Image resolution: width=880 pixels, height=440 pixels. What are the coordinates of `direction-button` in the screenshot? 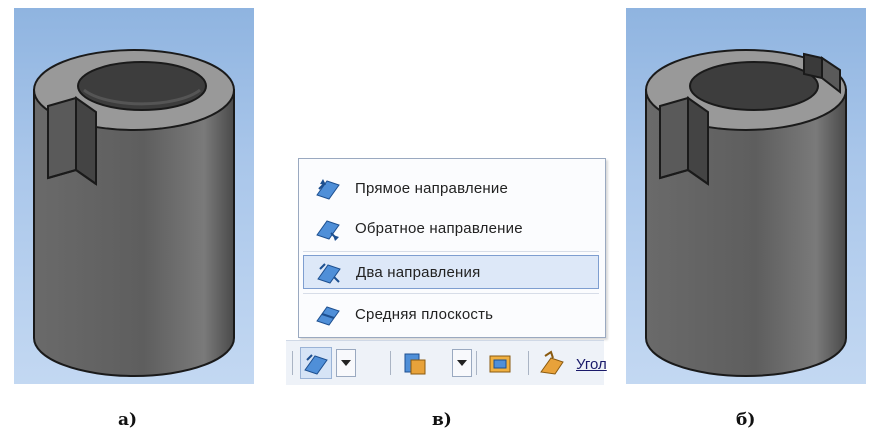 It's located at (316, 363).